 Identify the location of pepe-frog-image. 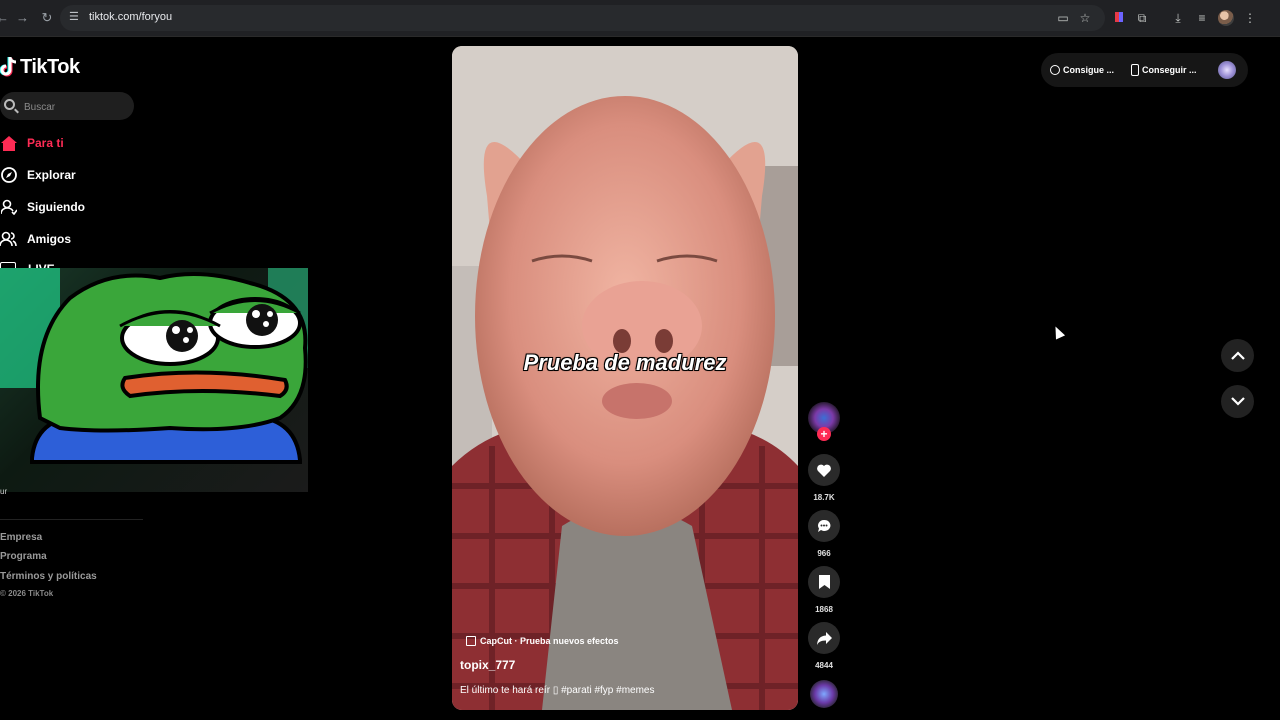
(169, 368).